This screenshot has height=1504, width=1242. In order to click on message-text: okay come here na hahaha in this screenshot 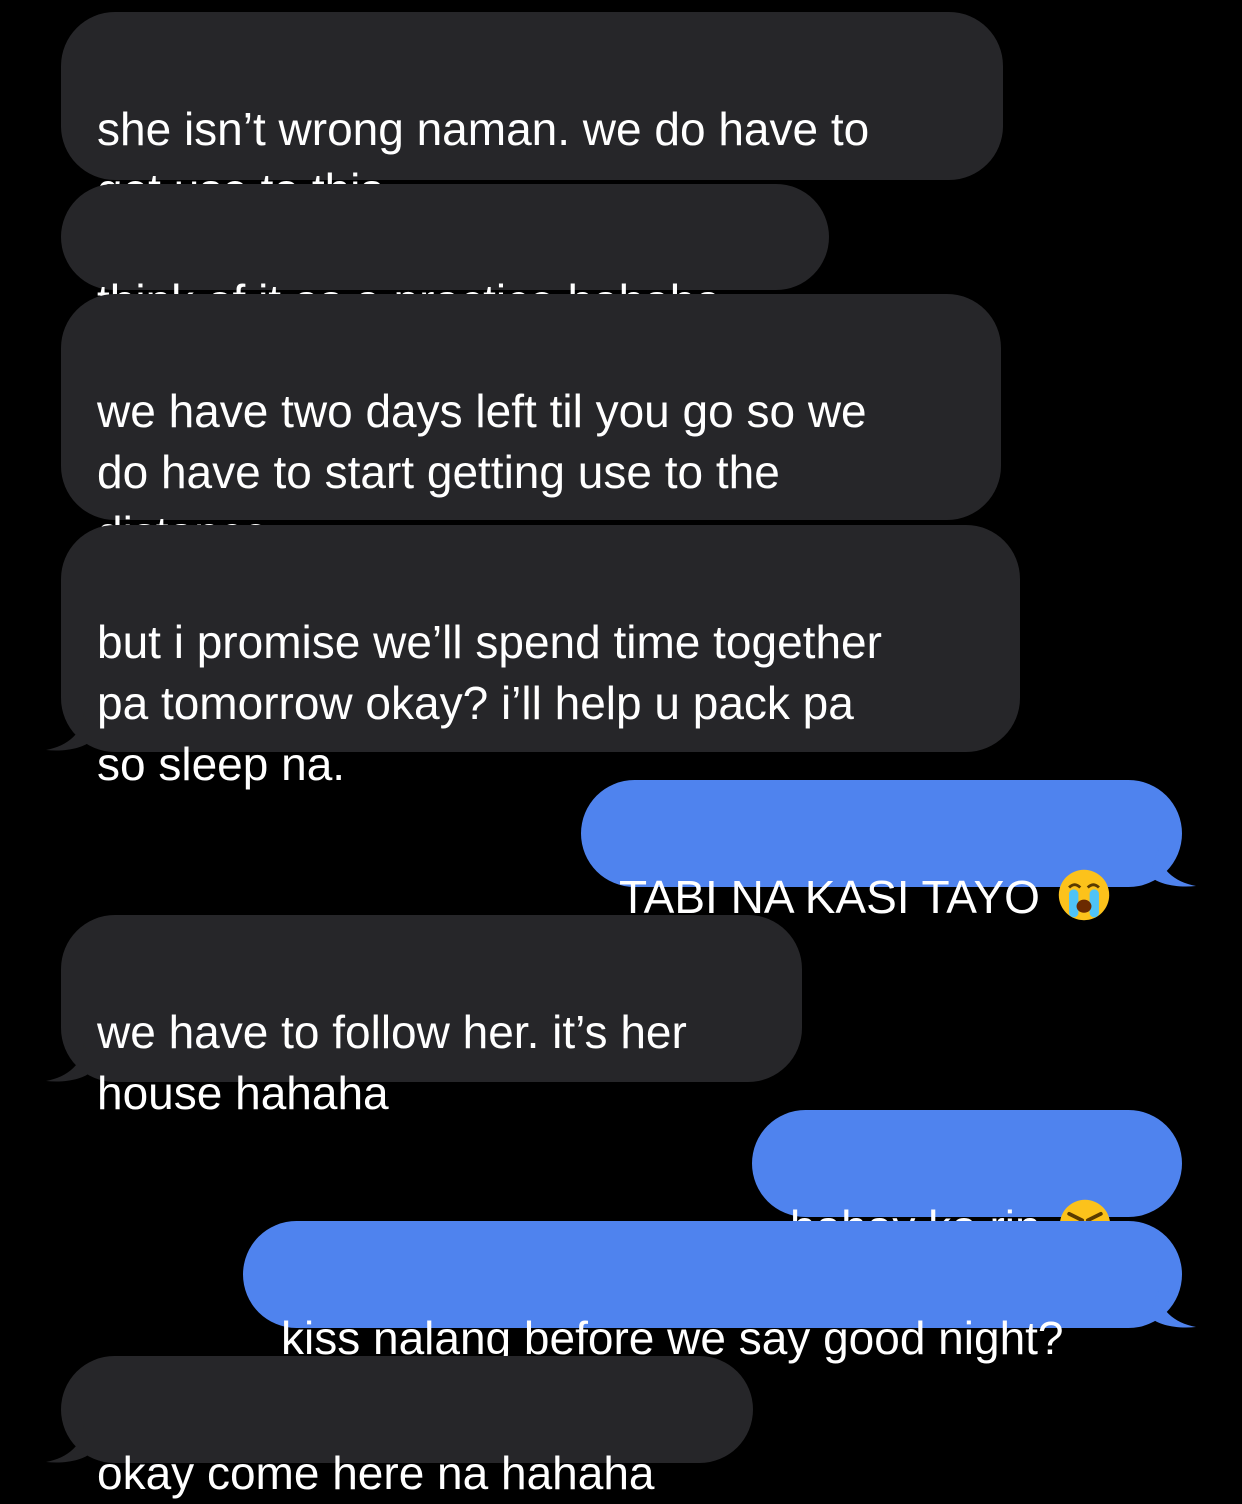, I will do `click(376, 1473)`.